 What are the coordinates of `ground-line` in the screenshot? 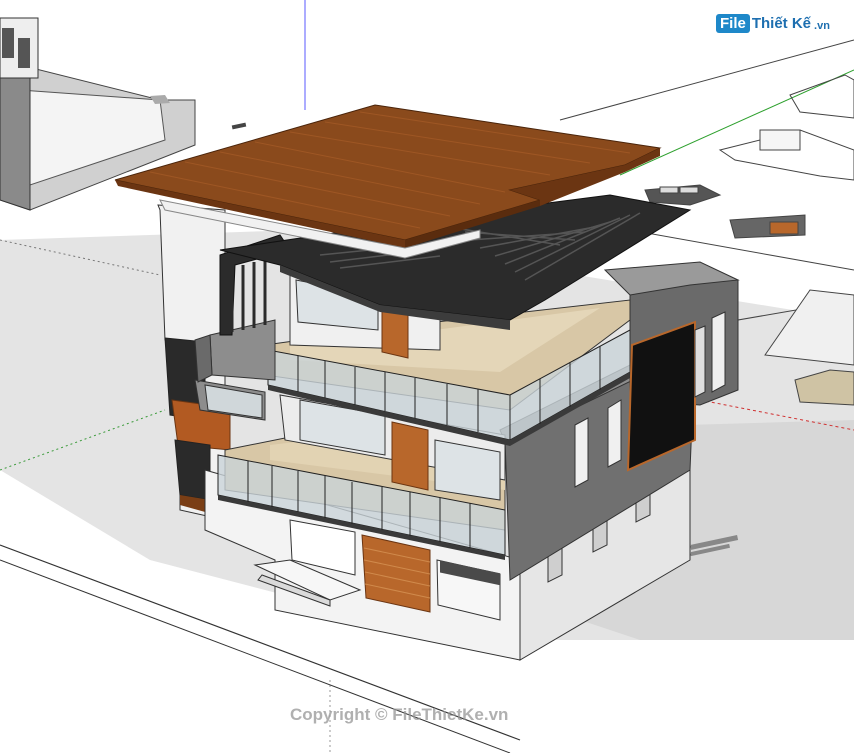 It's located at (706, 80).